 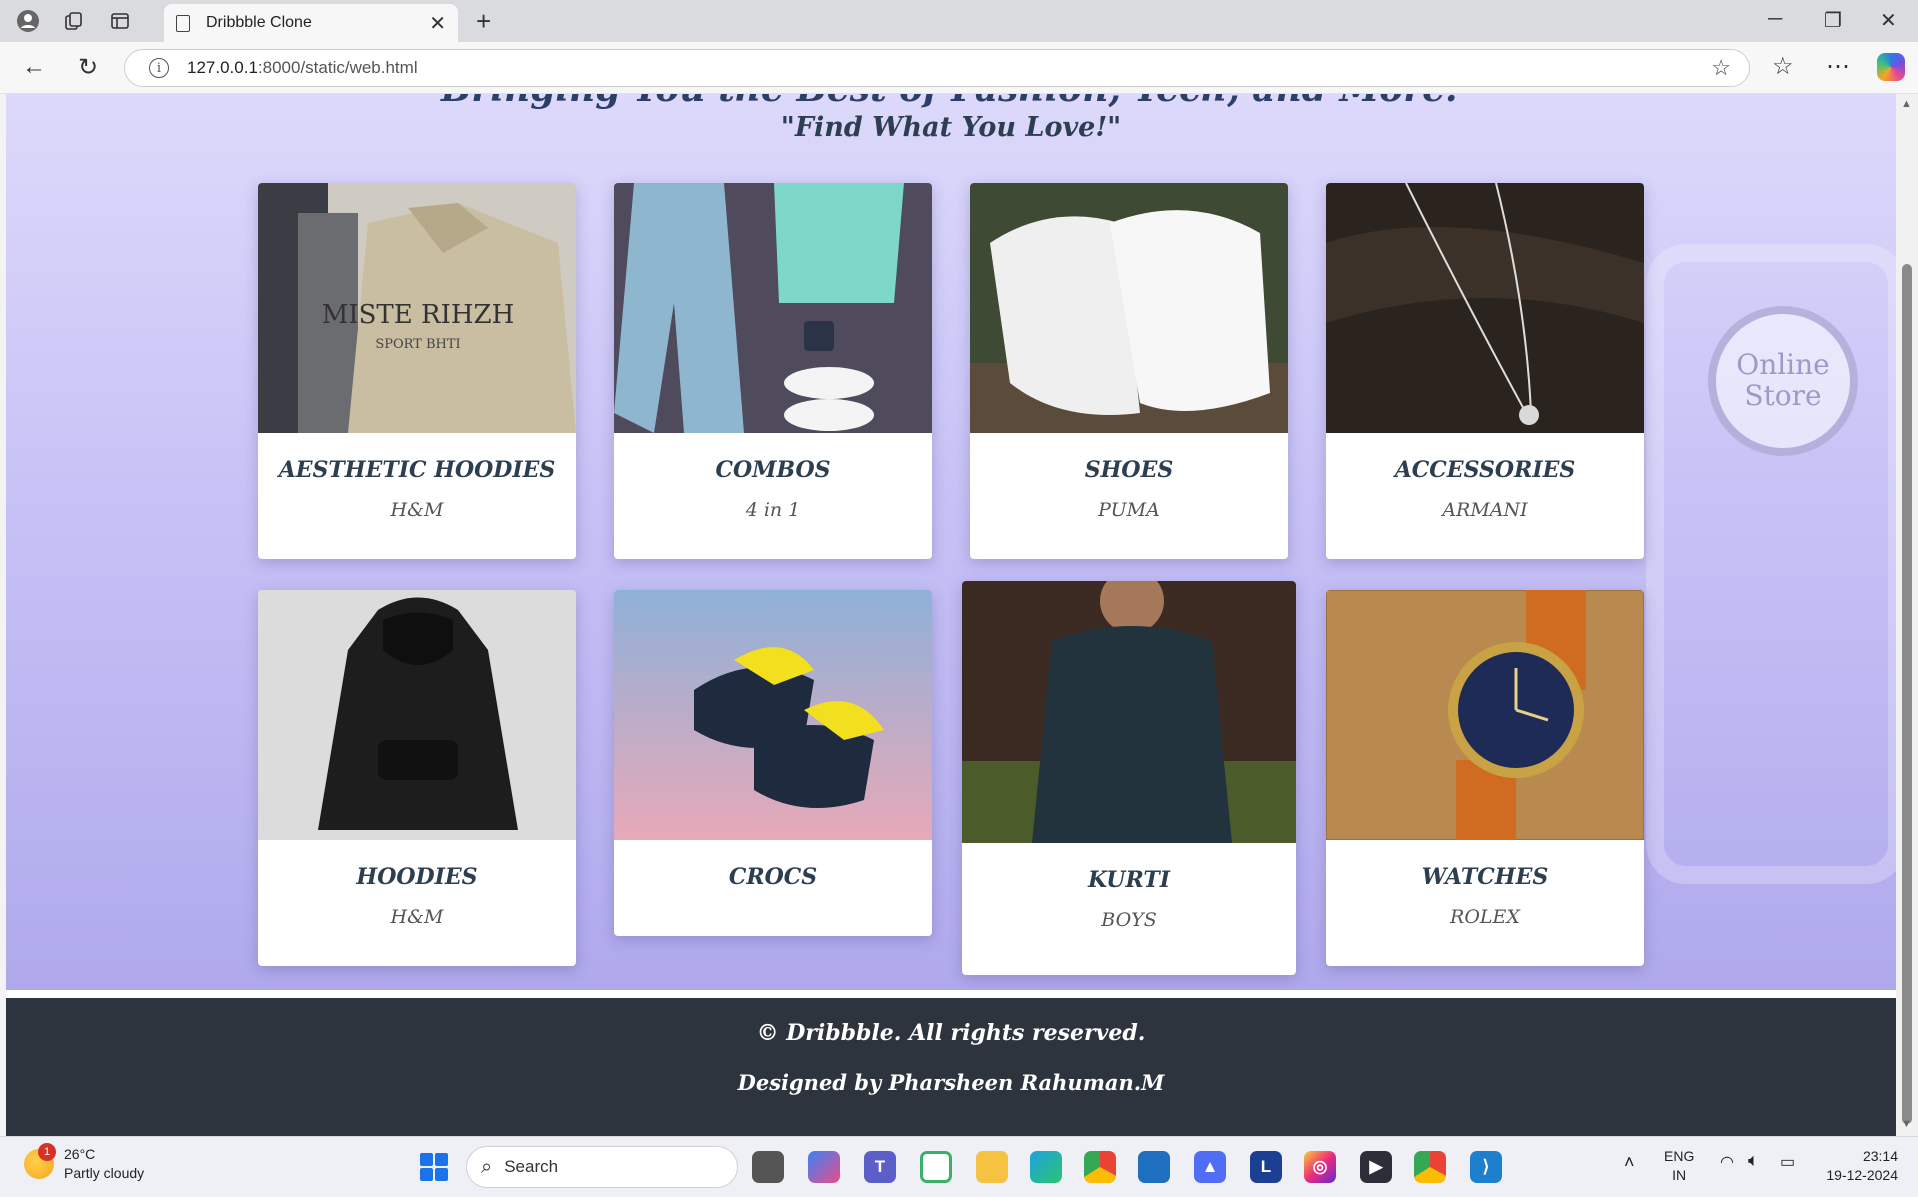 I want to click on white-sneakers-photo, so click(x=1129, y=308).